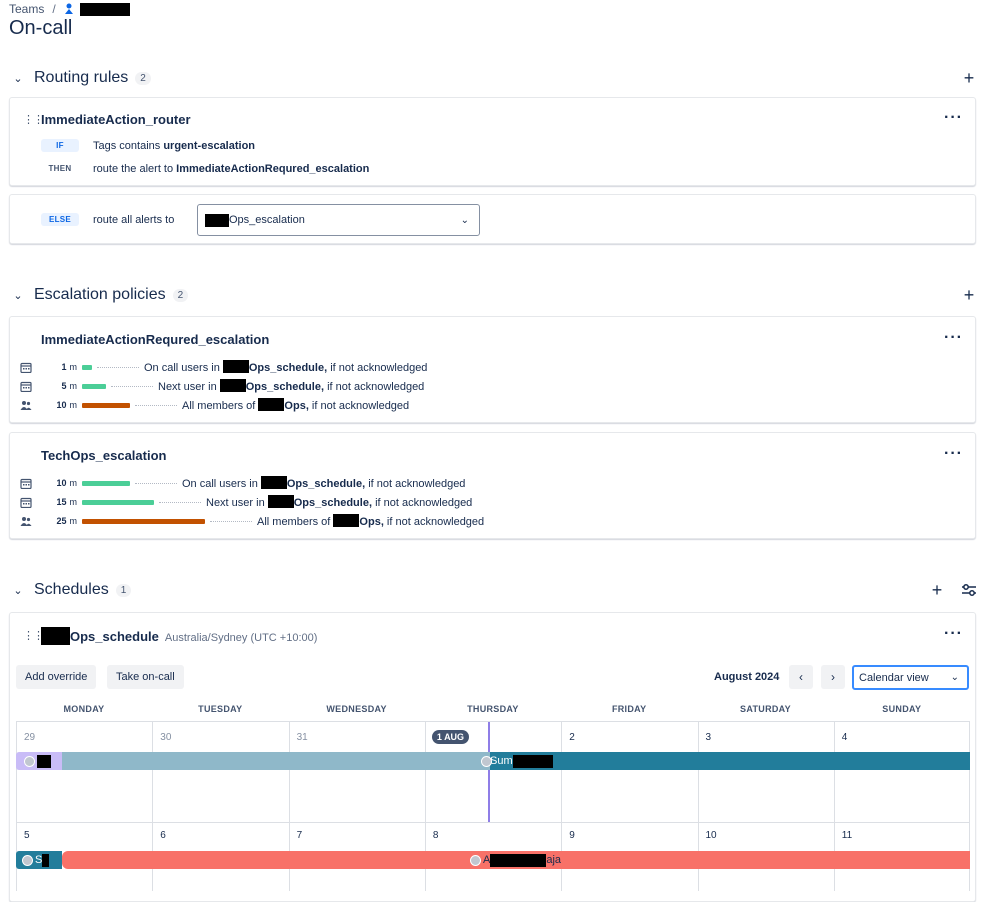 The width and height of the screenshot is (999, 902). I want to click on calendar-view-select: Calendar view ⌄, so click(910, 677).